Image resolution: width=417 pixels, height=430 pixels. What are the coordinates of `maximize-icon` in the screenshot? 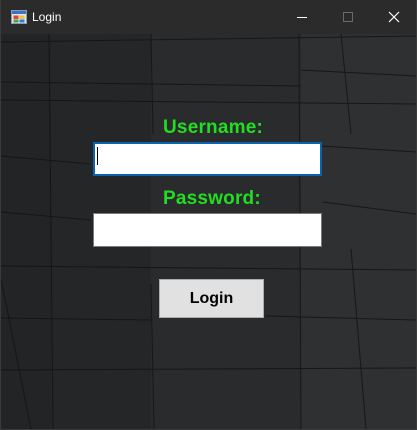 It's located at (348, 17).